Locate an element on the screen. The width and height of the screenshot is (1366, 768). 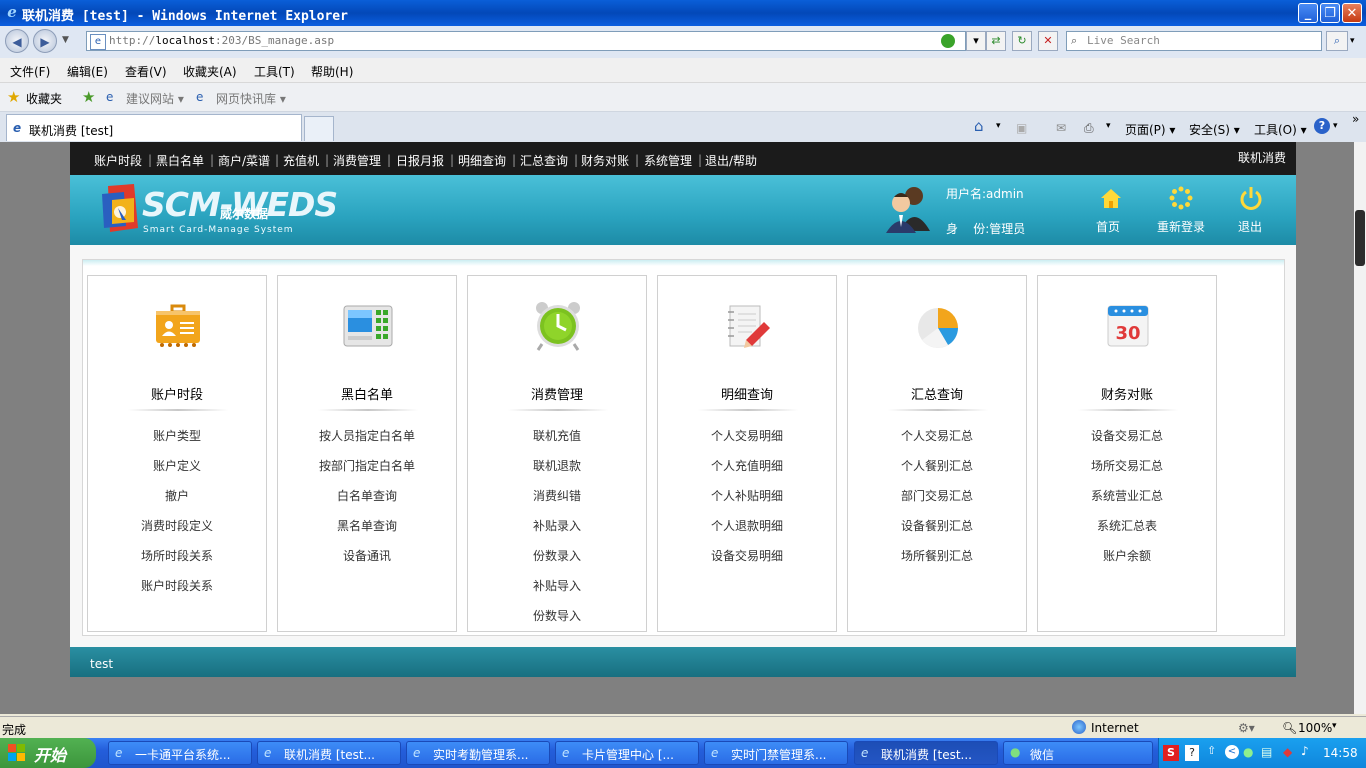
suggested-sites-link: 建议网站 ▾ is located at coordinates (155, 98).